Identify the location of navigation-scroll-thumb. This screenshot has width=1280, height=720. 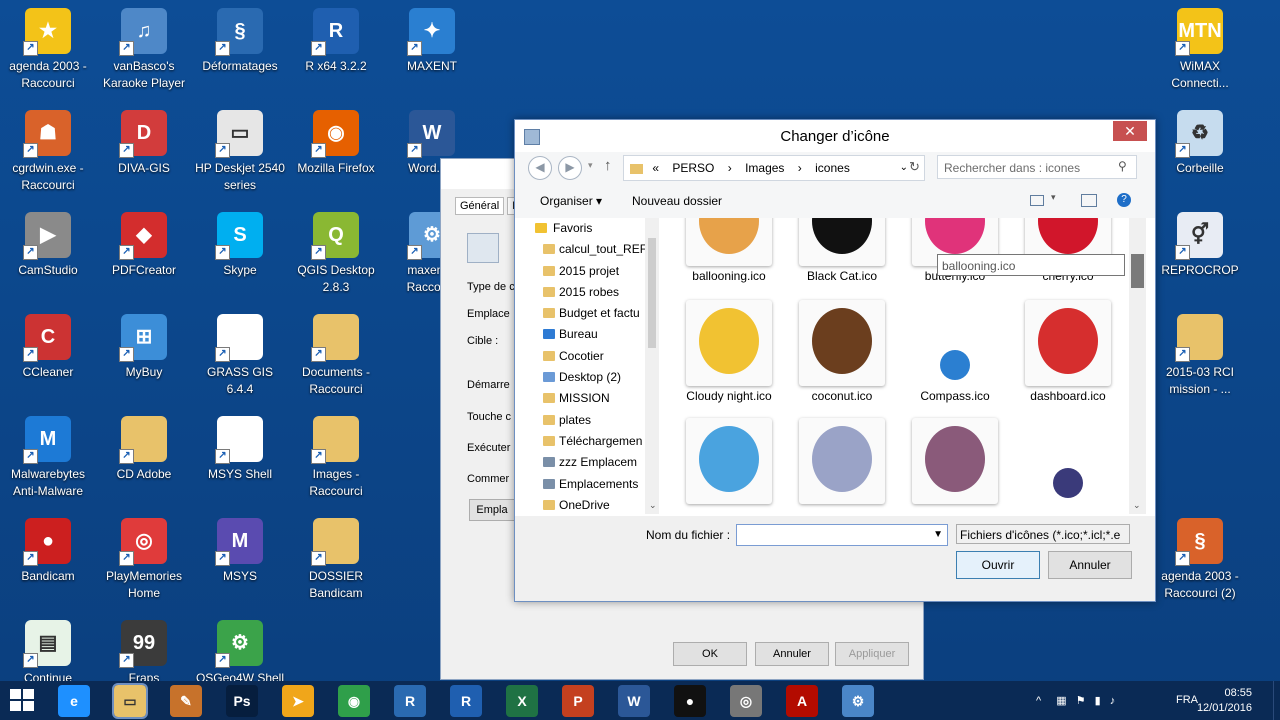
(652, 293).